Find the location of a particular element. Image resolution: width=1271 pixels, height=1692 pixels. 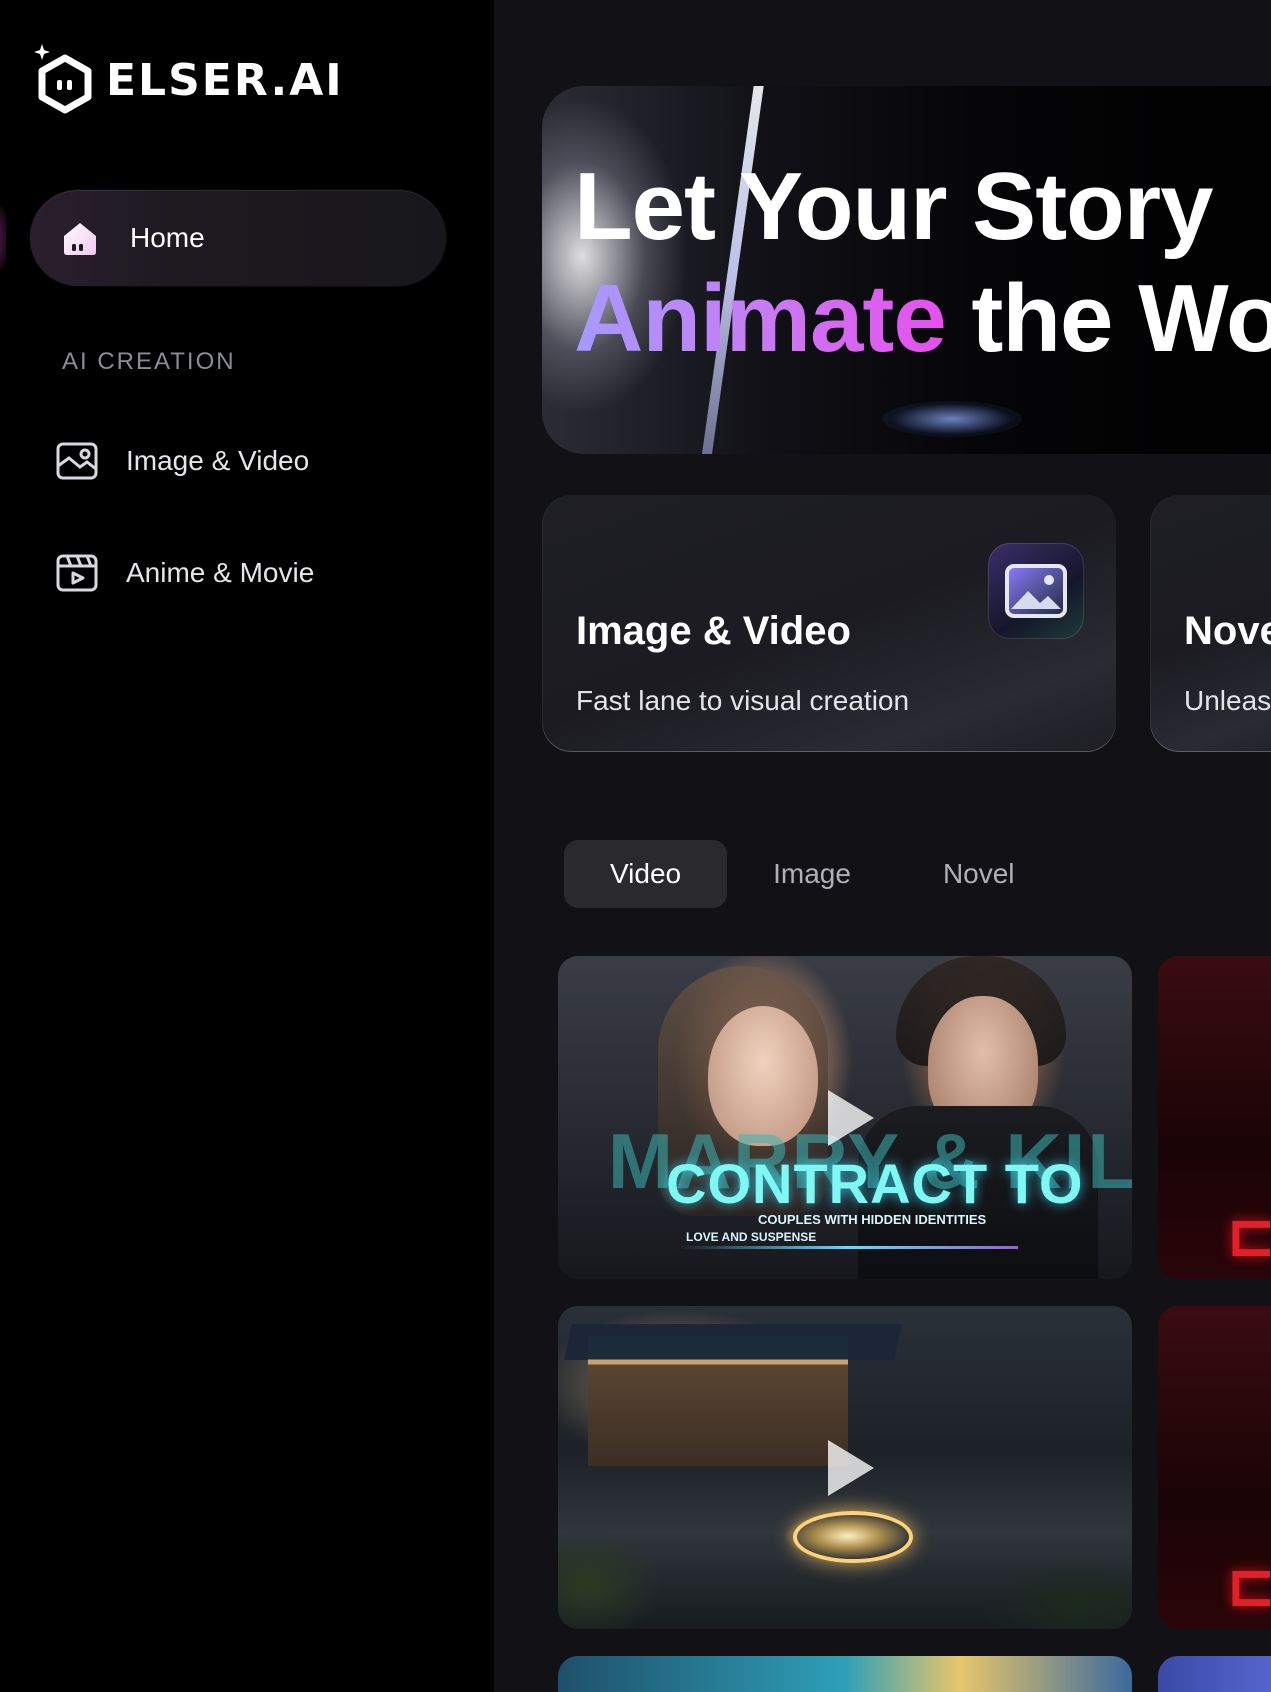

thumbnail-subtitle: COUPLES WITH HIDDEN IDENTITIES is located at coordinates (872, 1219).